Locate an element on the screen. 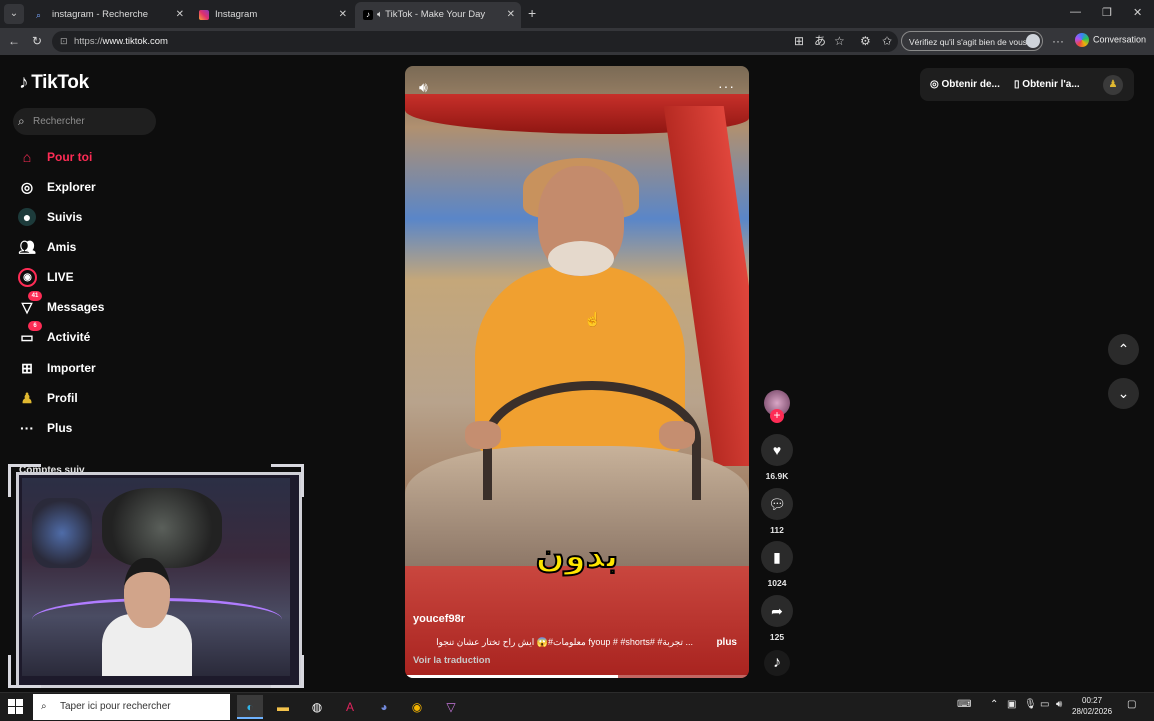  address-bar: ⊡ https://www.tiktok.com ⊞ あ ☆ ⚙ ✩ is located at coordinates (475, 41).